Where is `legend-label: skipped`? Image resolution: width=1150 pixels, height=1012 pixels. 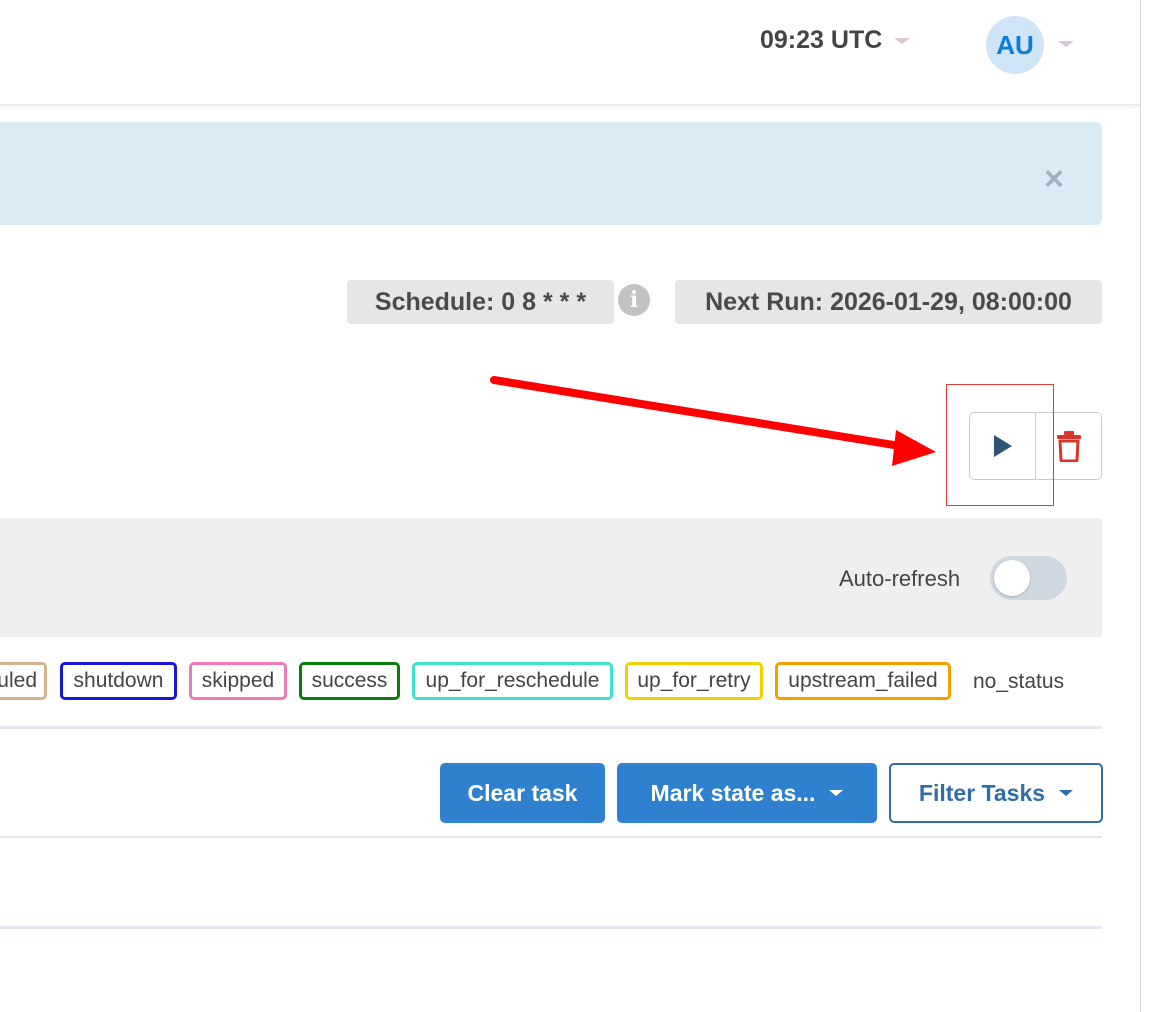
legend-label: skipped is located at coordinates (238, 680).